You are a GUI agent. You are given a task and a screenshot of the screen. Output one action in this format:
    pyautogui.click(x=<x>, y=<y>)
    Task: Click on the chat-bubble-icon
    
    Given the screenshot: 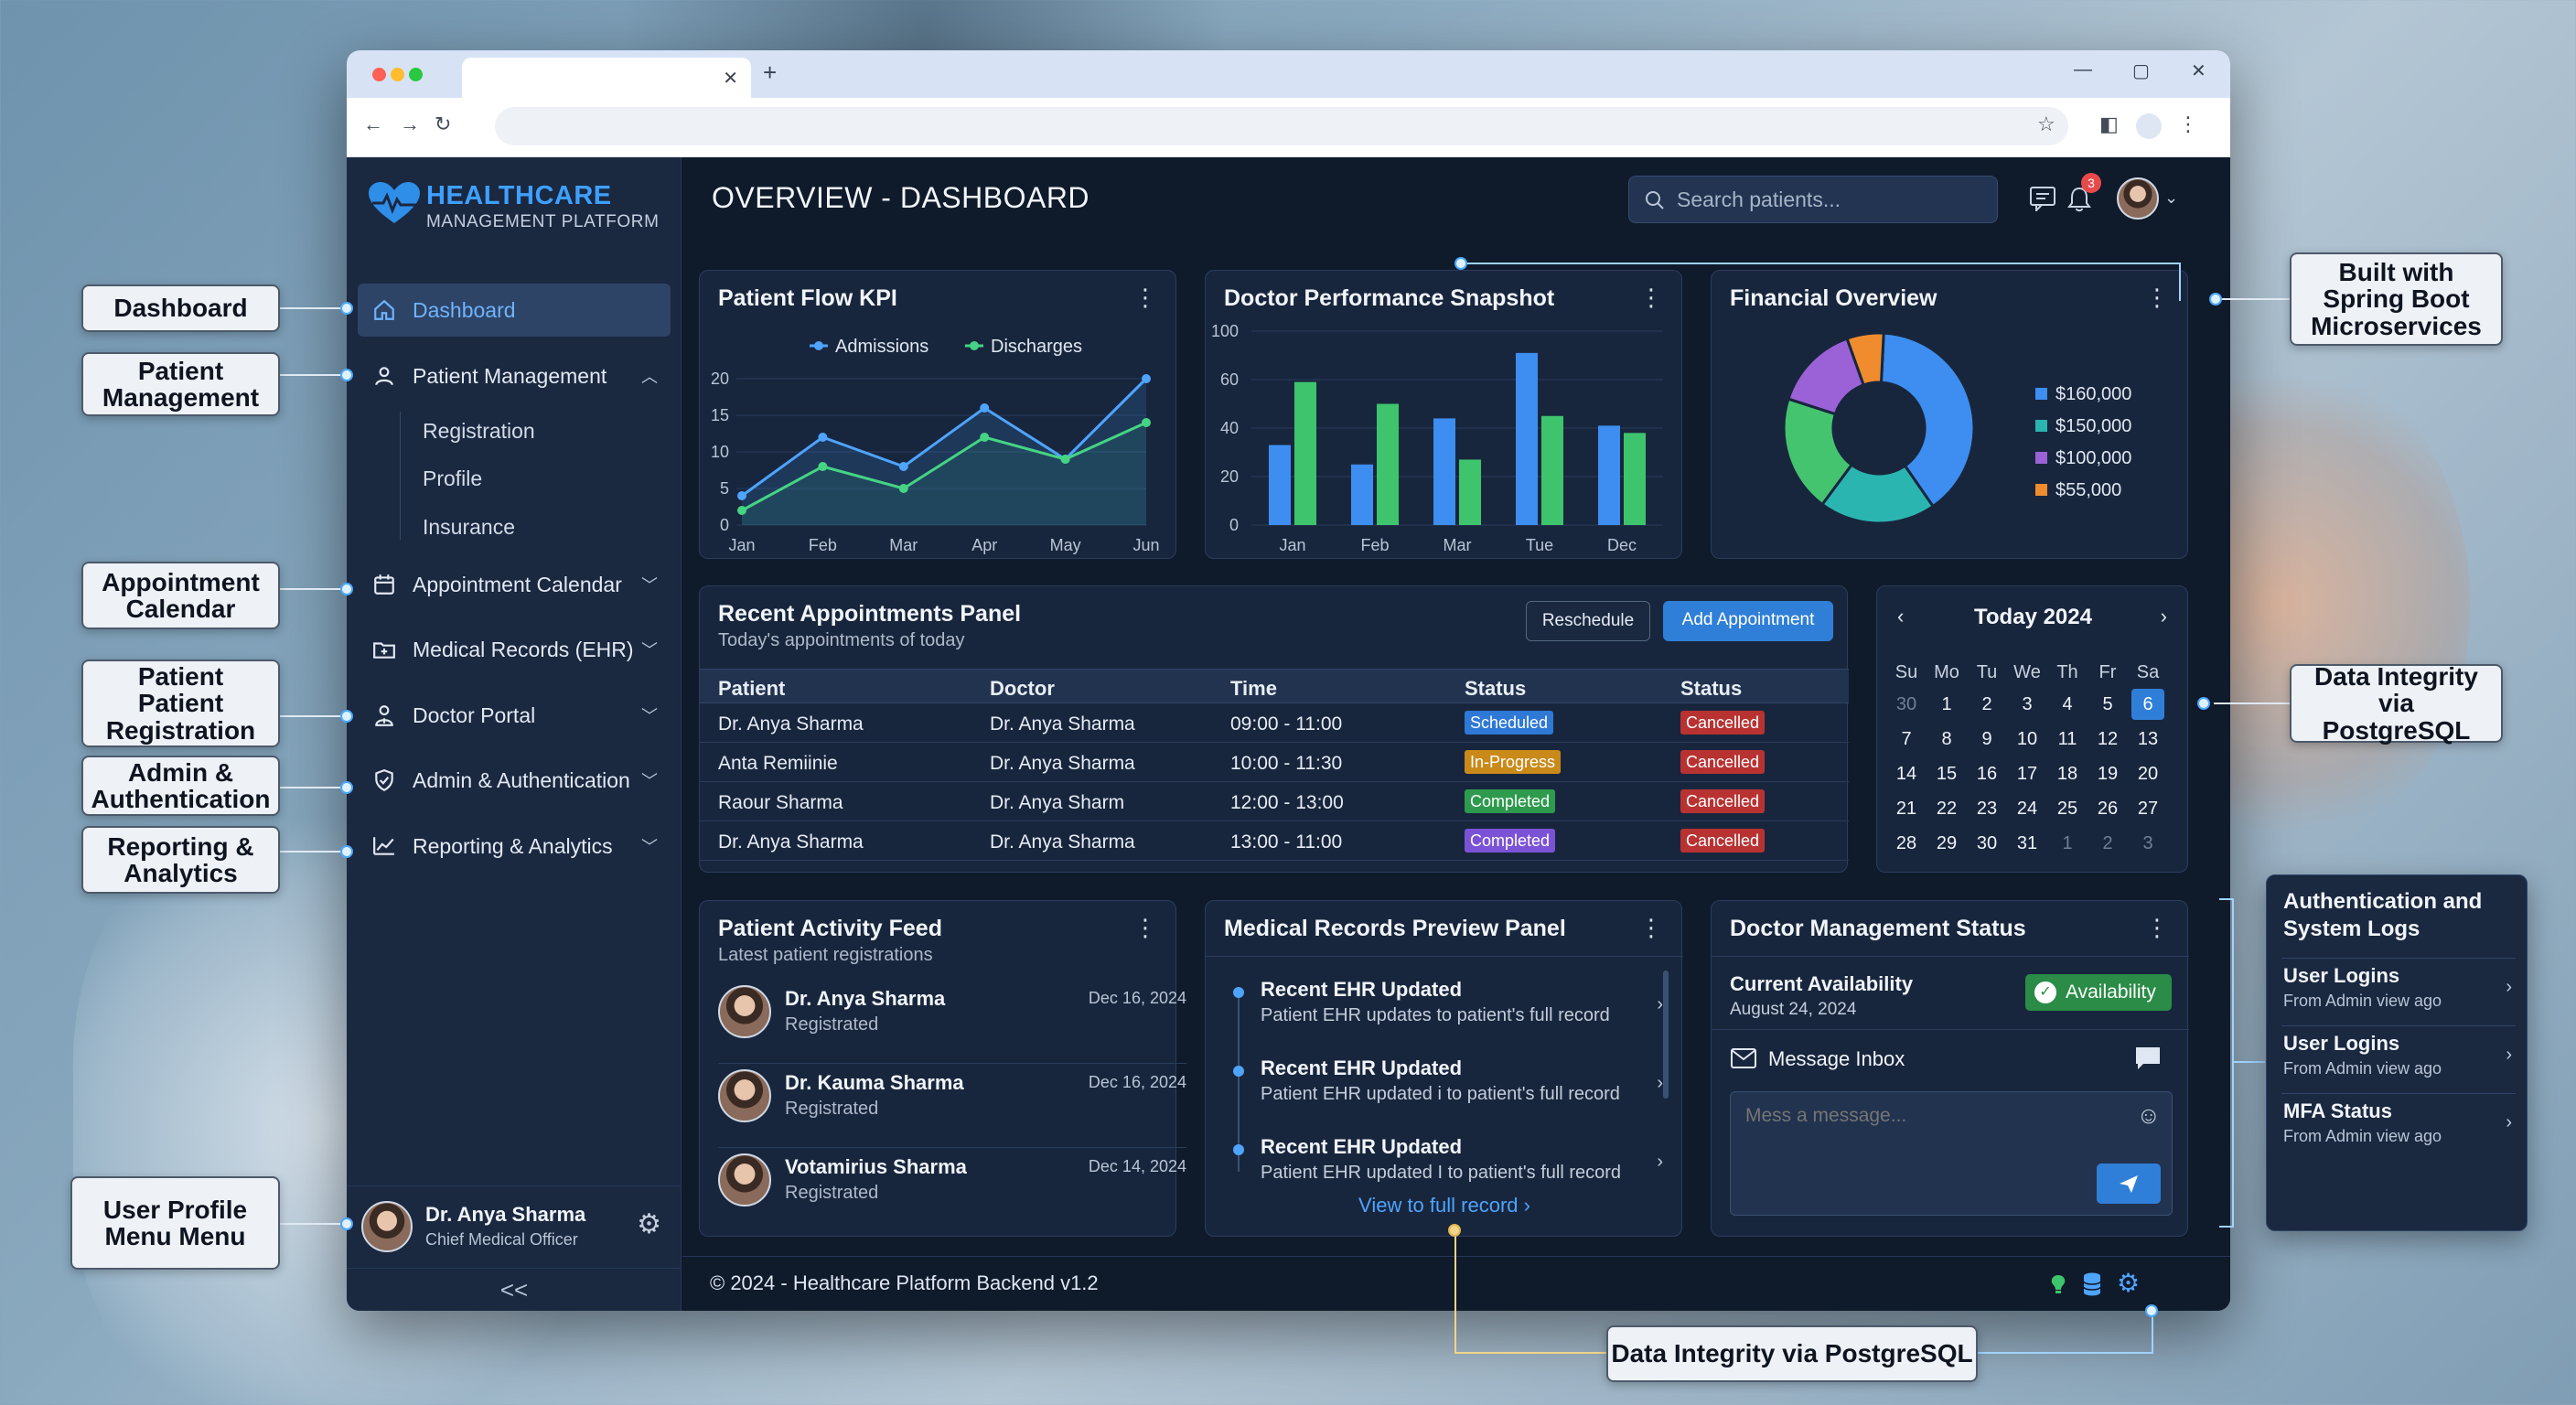 What is the action you would take?
    pyautogui.click(x=2148, y=1058)
    